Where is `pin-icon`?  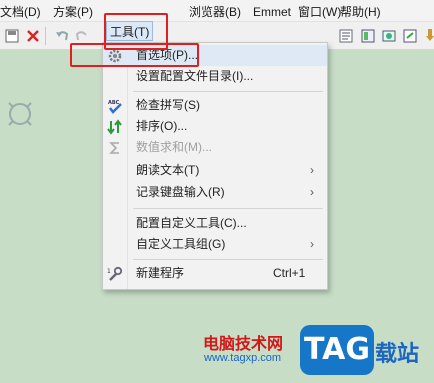
pin-icon is located at coordinates (428, 36).